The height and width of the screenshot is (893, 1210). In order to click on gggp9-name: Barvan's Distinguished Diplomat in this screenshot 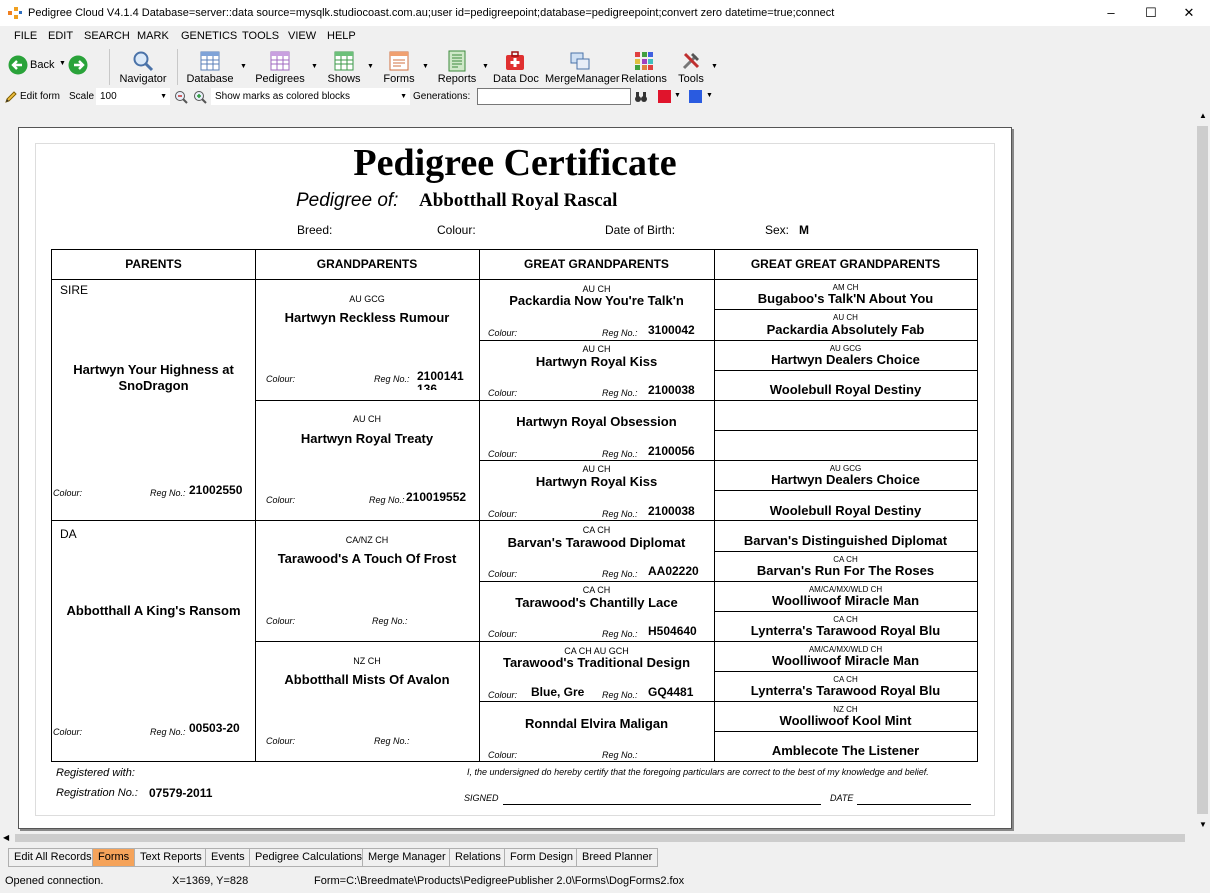, I will do `click(845, 540)`.